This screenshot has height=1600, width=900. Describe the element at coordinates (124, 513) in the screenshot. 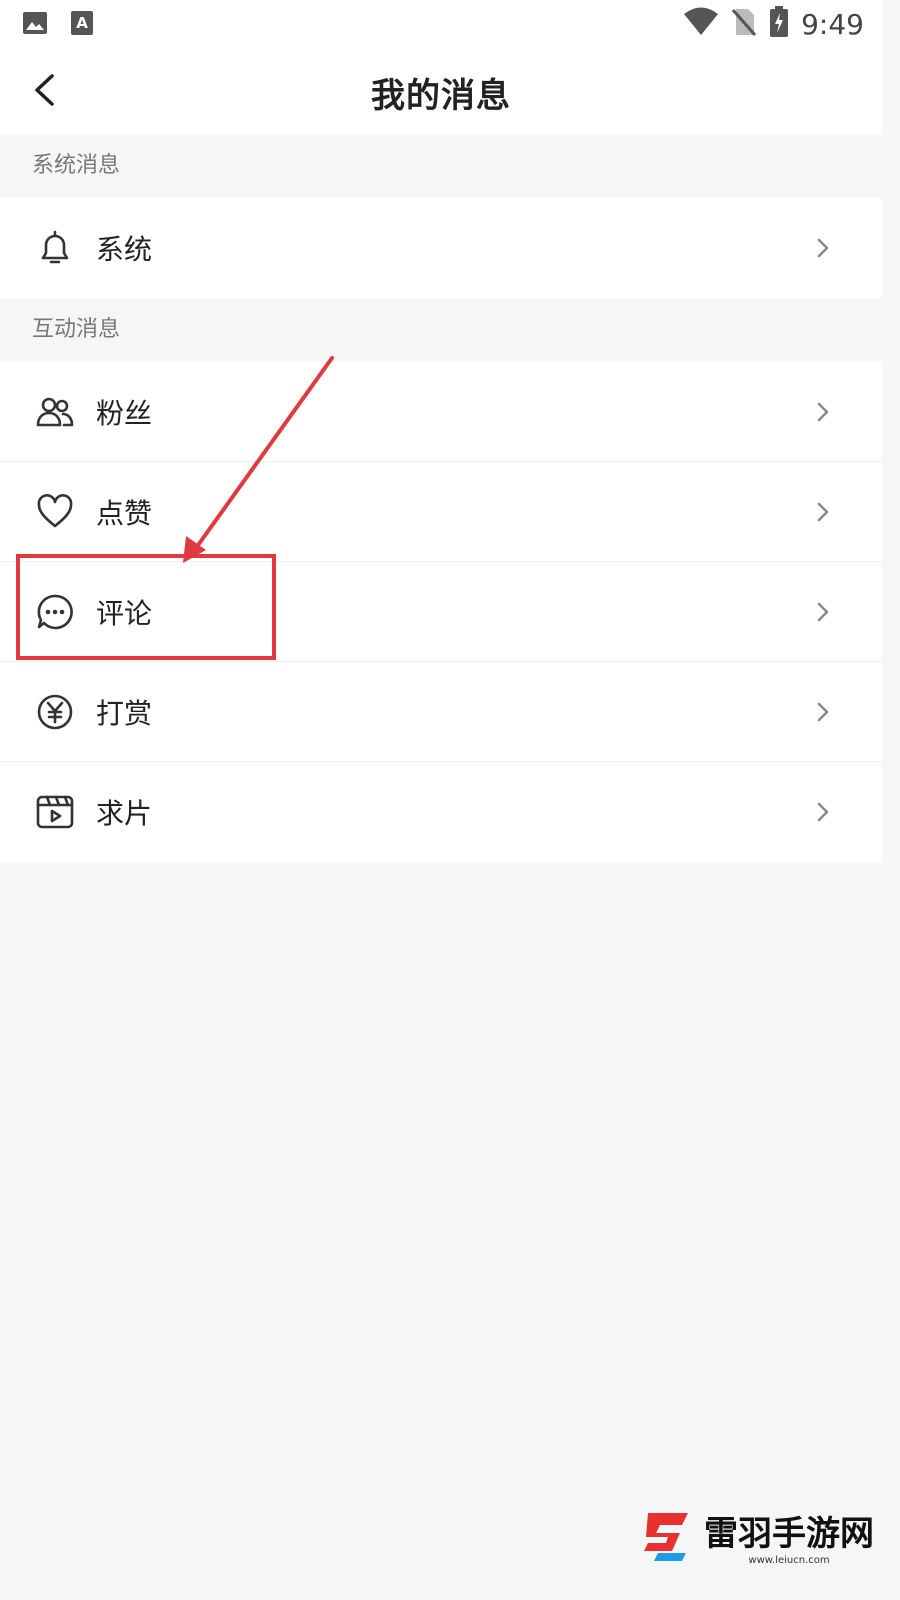

I see `menu-item-label: 点赞` at that location.